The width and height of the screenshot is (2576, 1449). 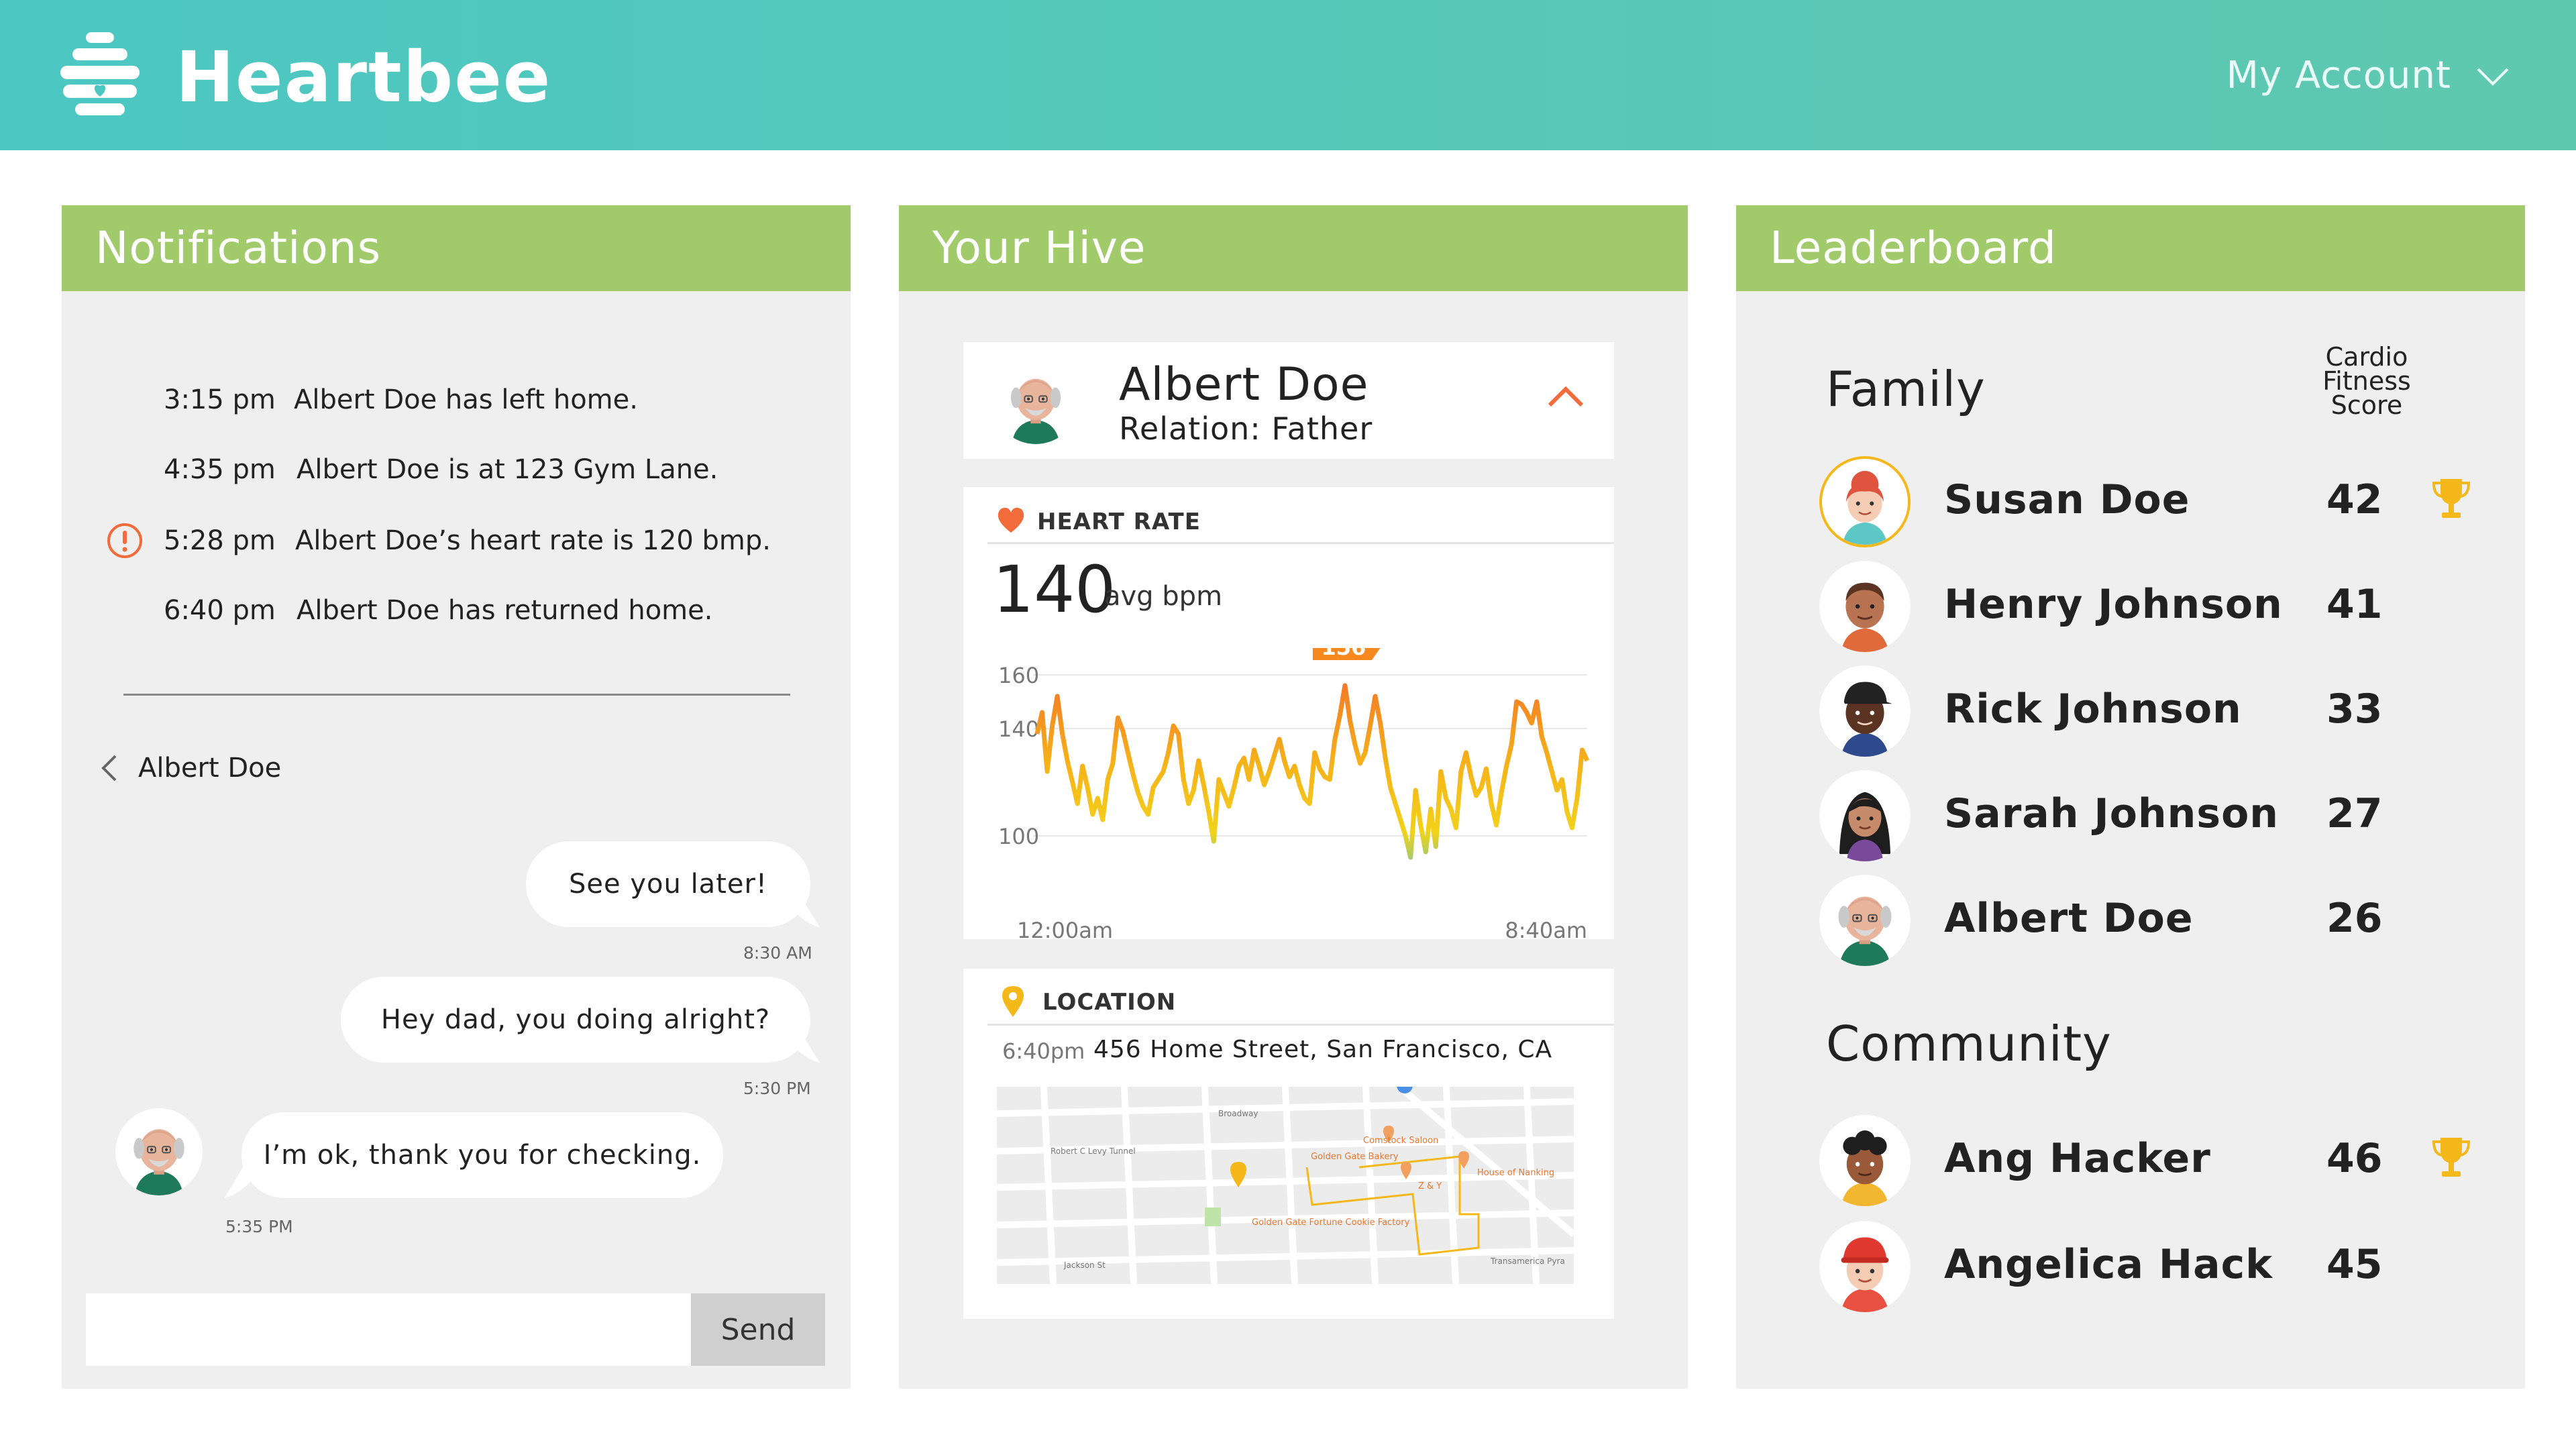 What do you see at coordinates (1244, 384) in the screenshot?
I see `profile-name: Albert Doe` at bounding box center [1244, 384].